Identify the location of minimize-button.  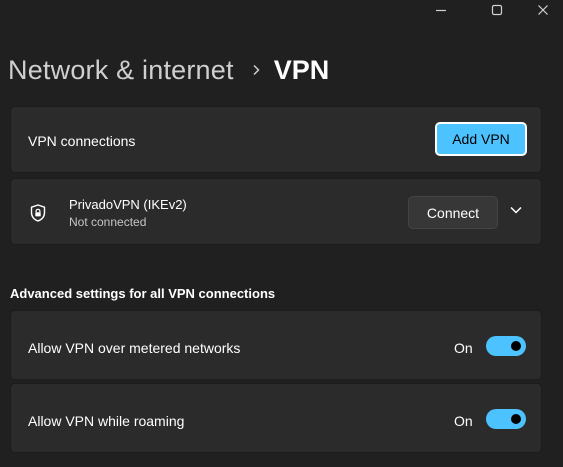
(441, 10).